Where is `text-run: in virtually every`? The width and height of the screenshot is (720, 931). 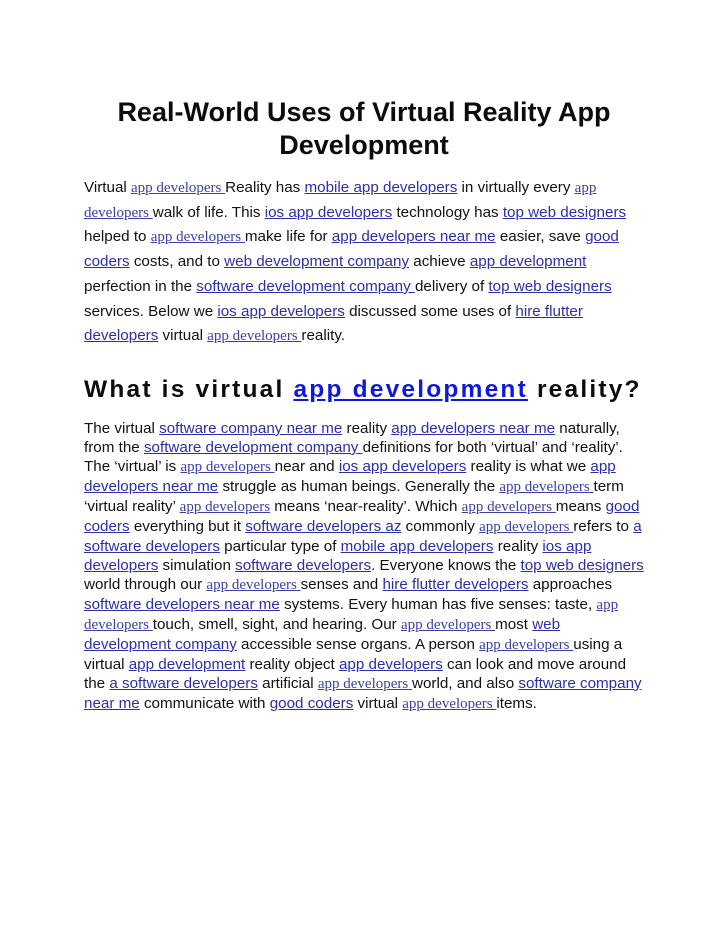 text-run: in virtually every is located at coordinates (516, 187).